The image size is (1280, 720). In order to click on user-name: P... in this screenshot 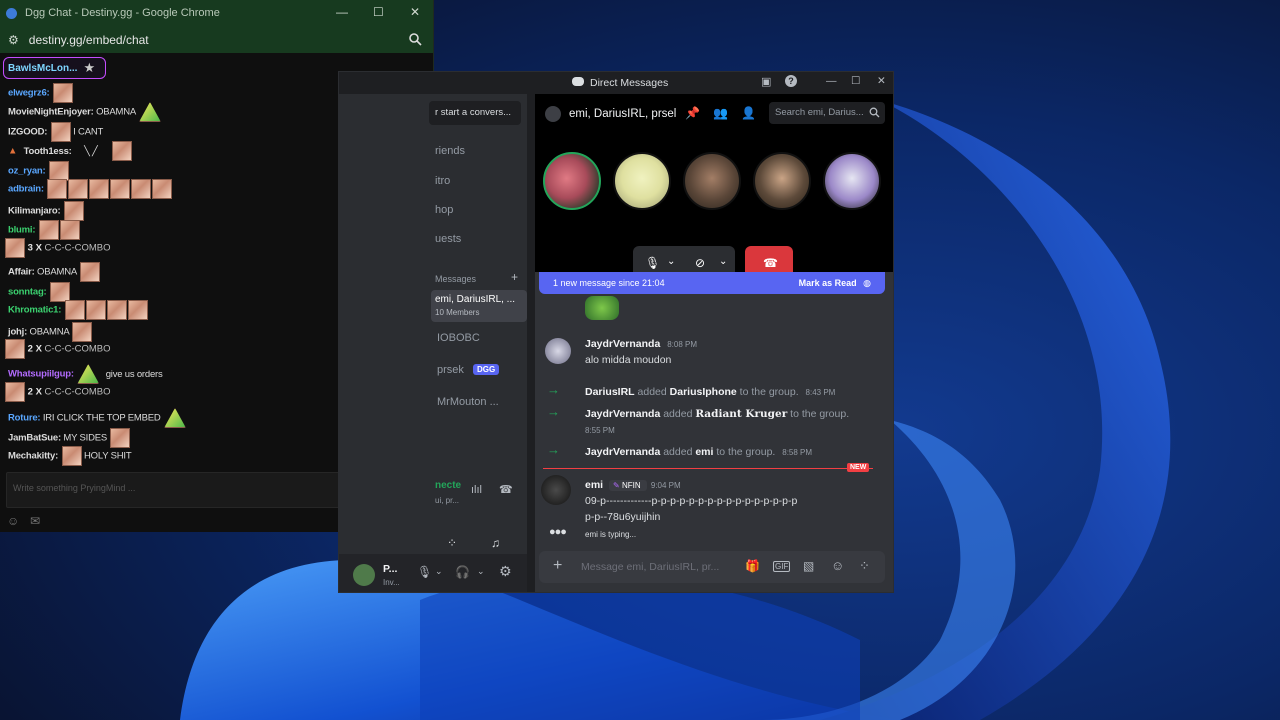, I will do `click(390, 569)`.